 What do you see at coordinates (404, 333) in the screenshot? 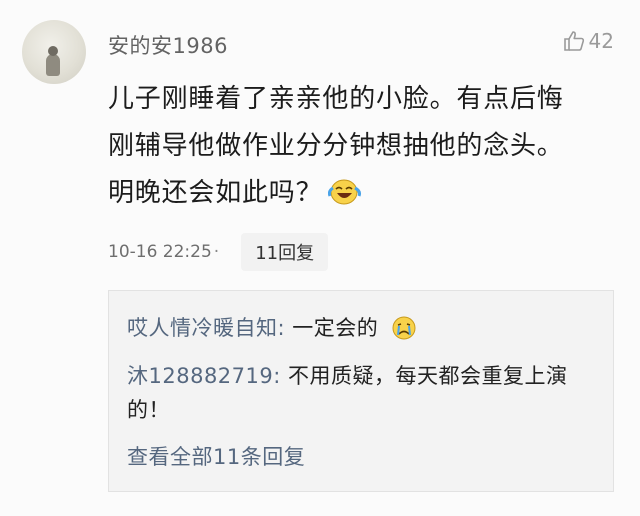
I see `crying-emoji-icon` at bounding box center [404, 333].